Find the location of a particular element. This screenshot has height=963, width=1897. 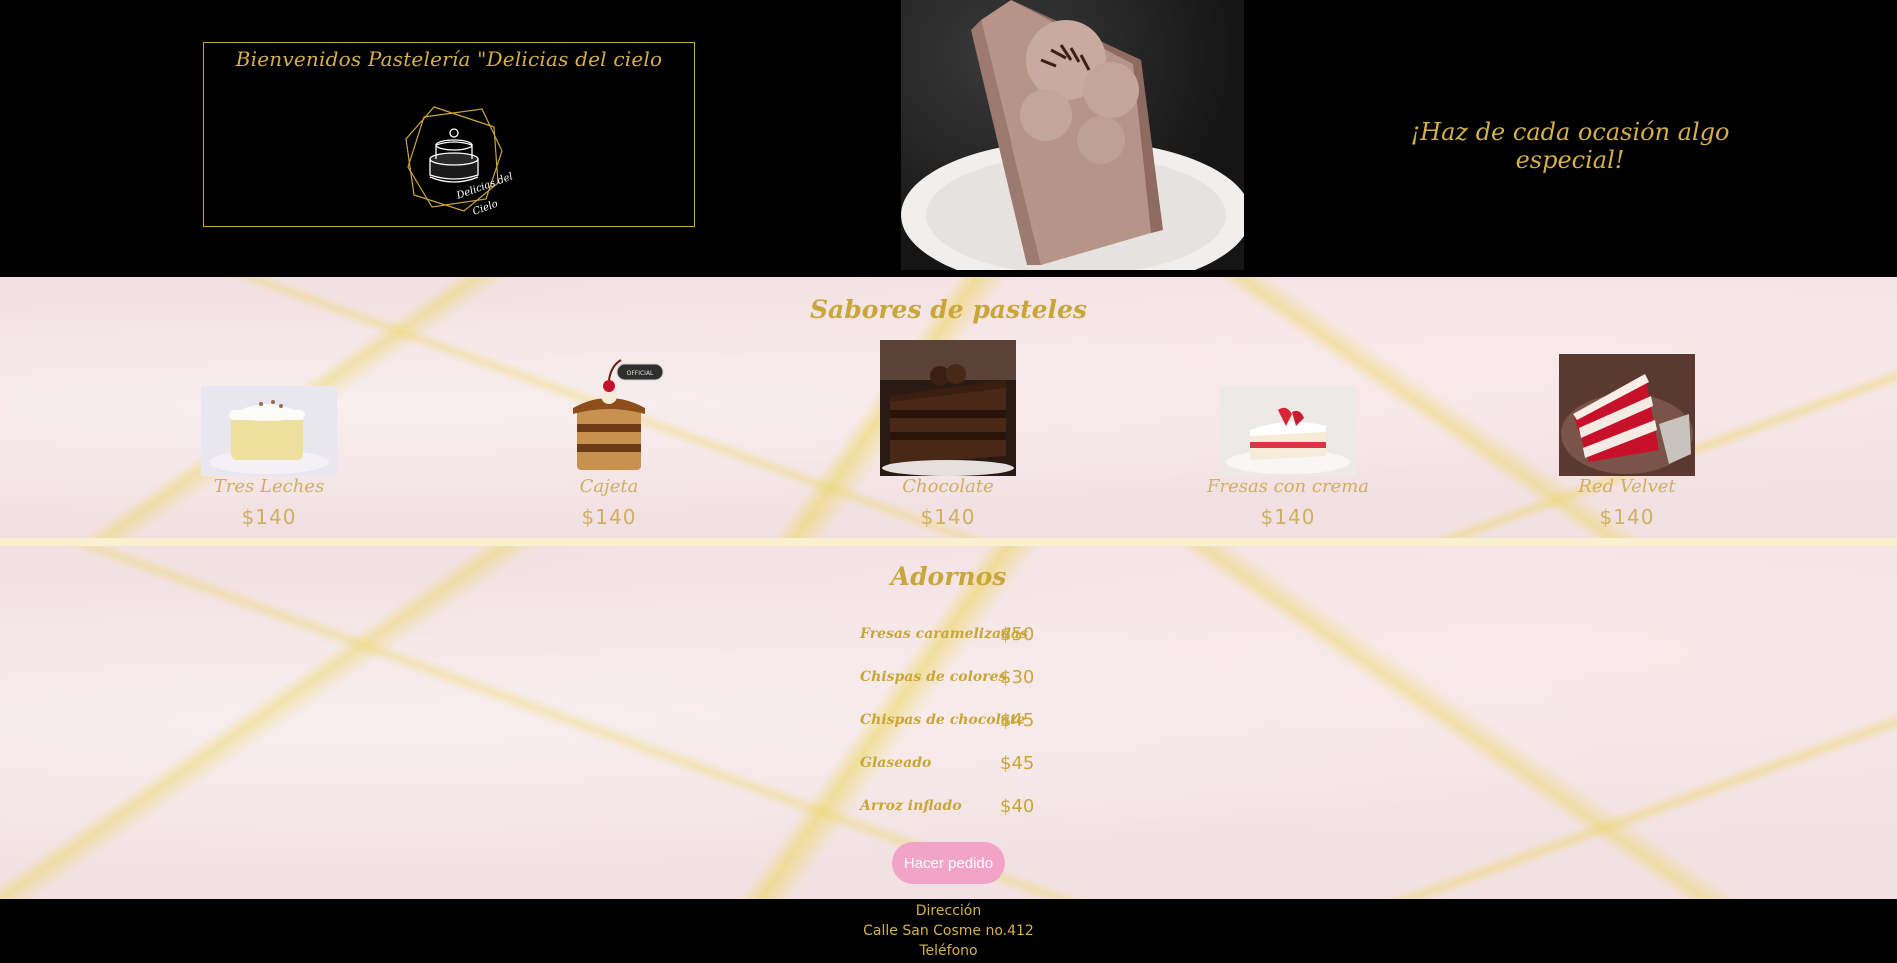

address-label: Dirección is located at coordinates (948, 911).